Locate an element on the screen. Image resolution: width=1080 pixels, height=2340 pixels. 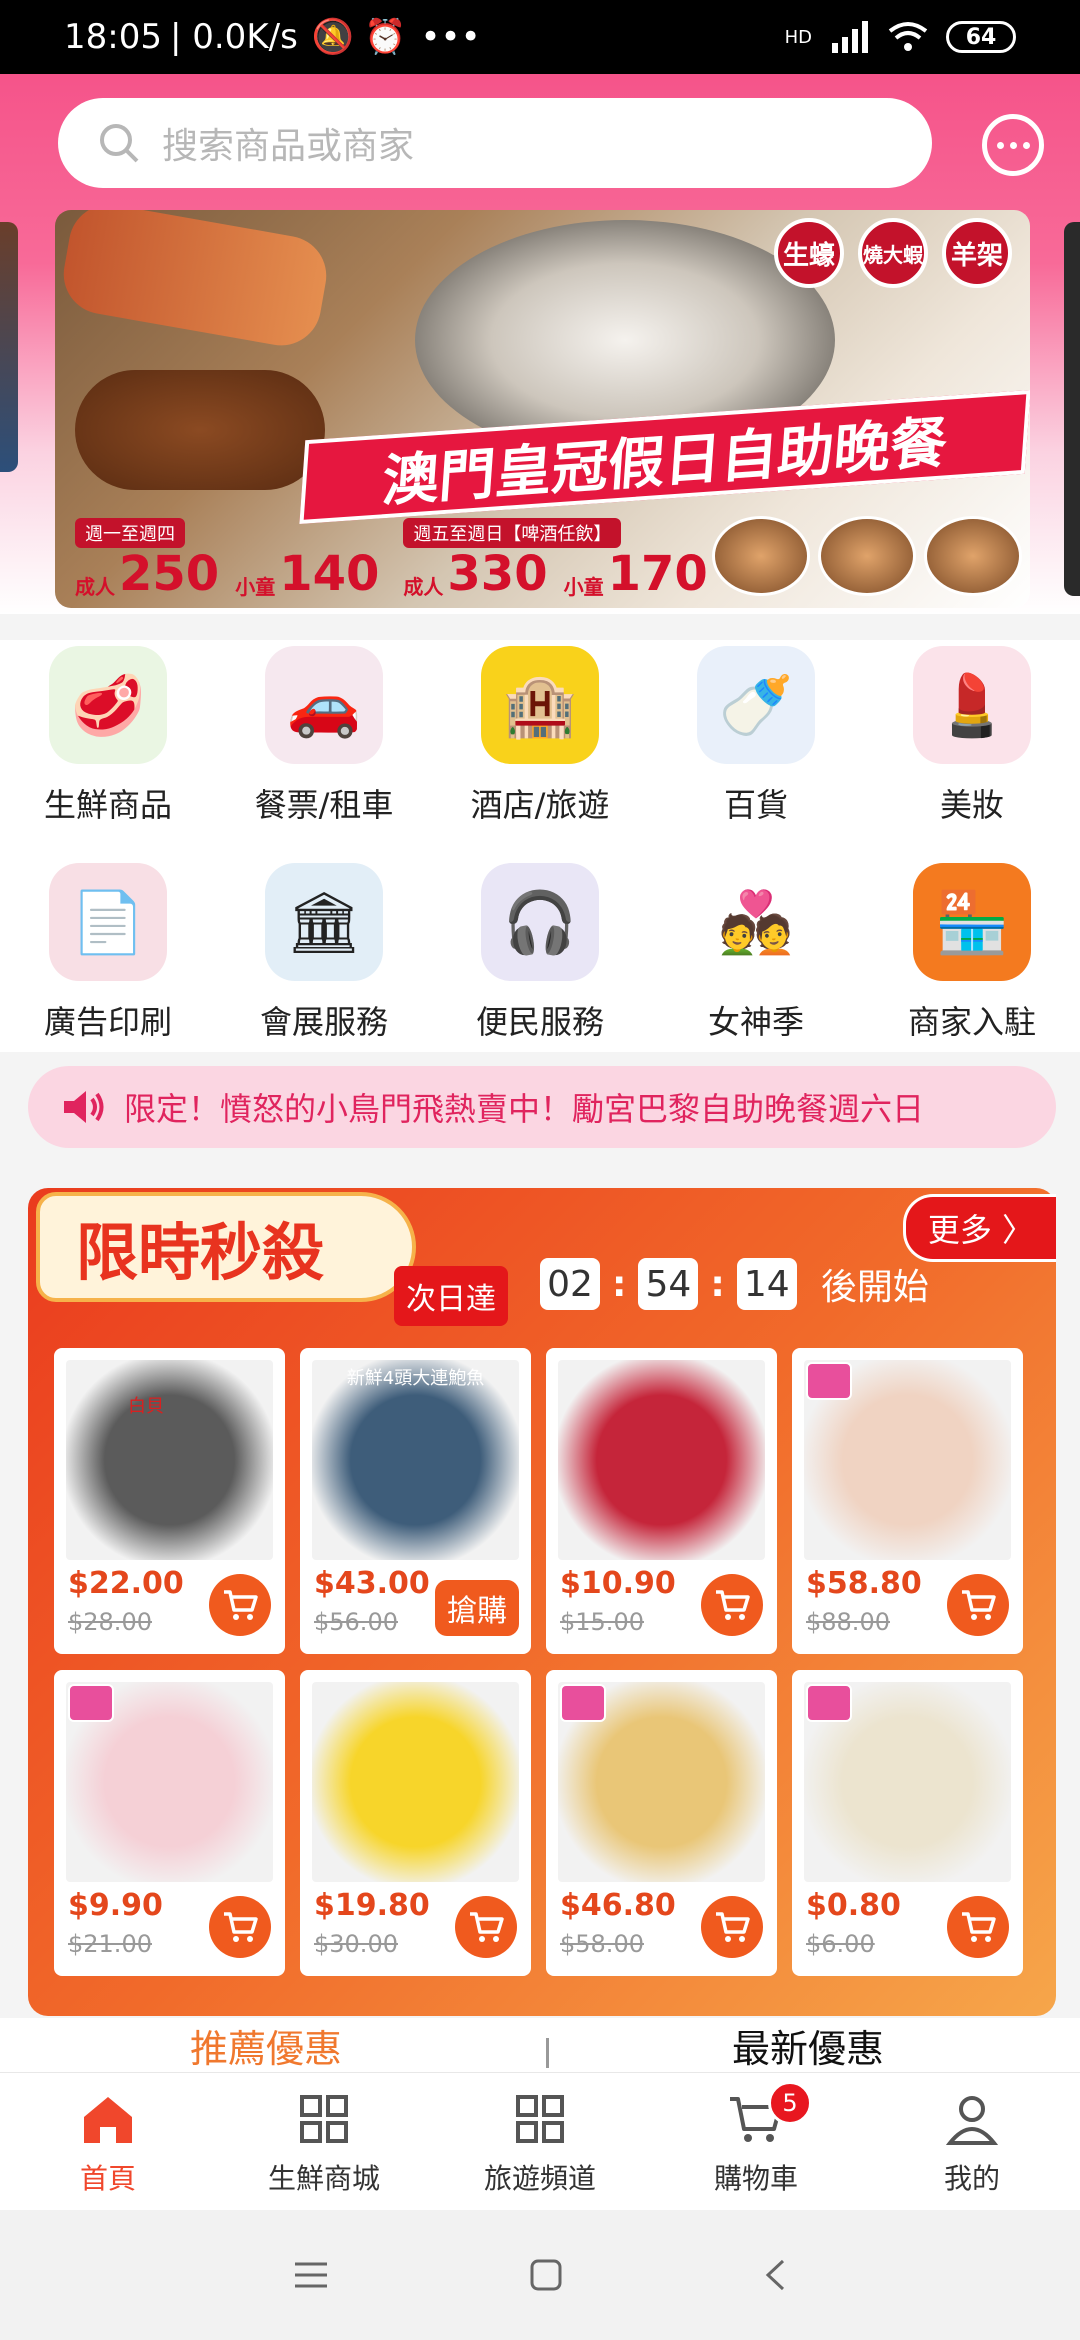
back-icon is located at coordinates (775, 2275).